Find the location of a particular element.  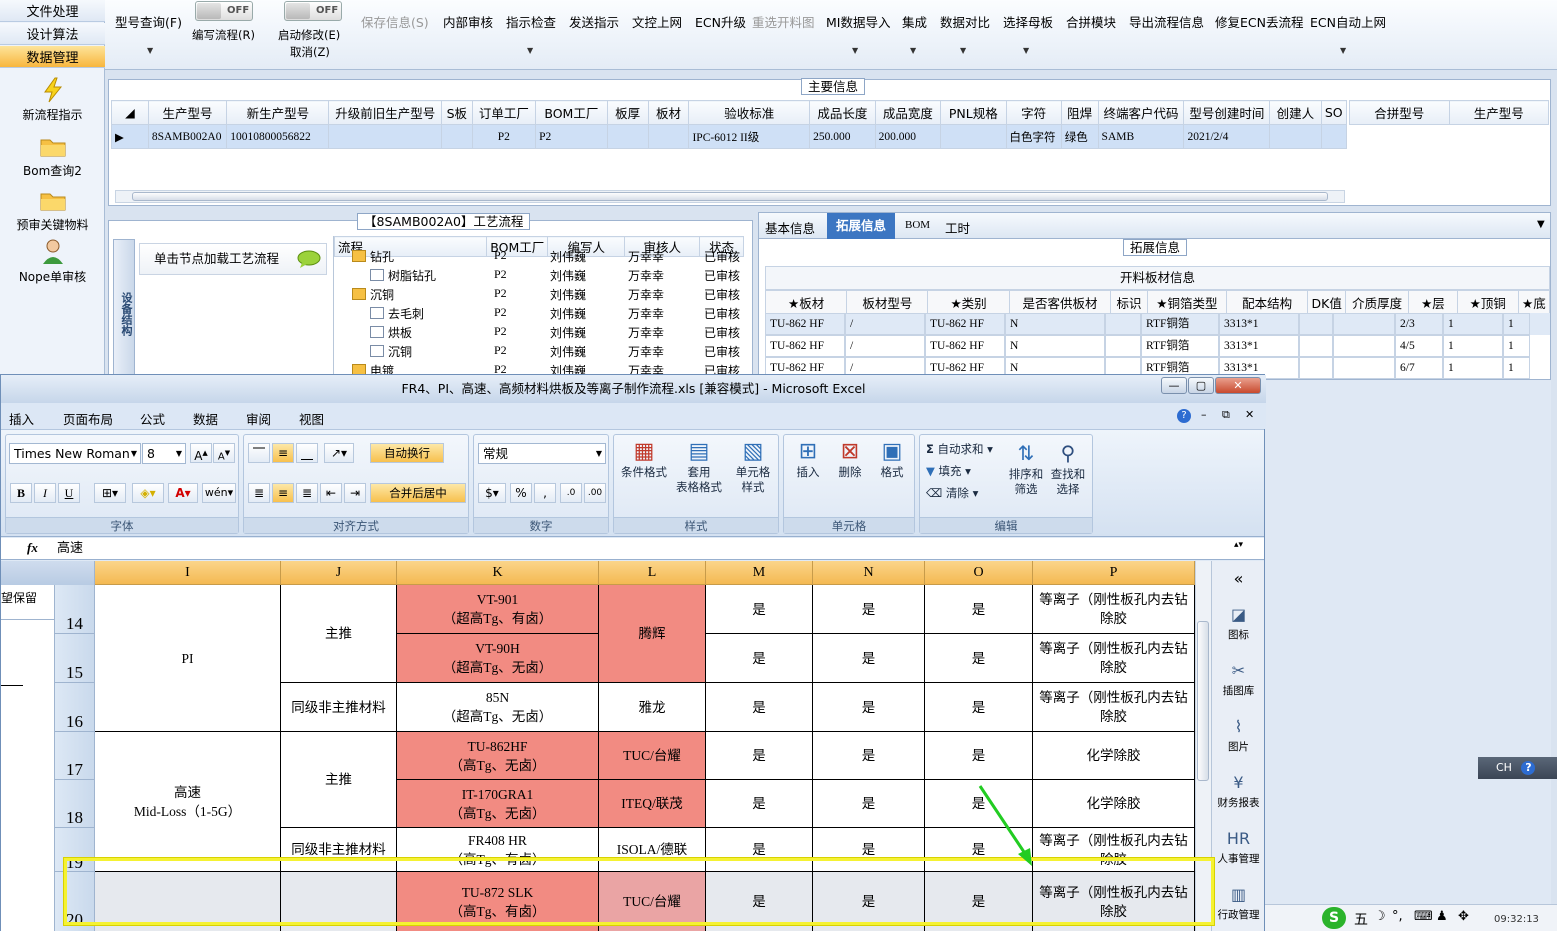

orientation-button: ↗▾ is located at coordinates (339, 453).